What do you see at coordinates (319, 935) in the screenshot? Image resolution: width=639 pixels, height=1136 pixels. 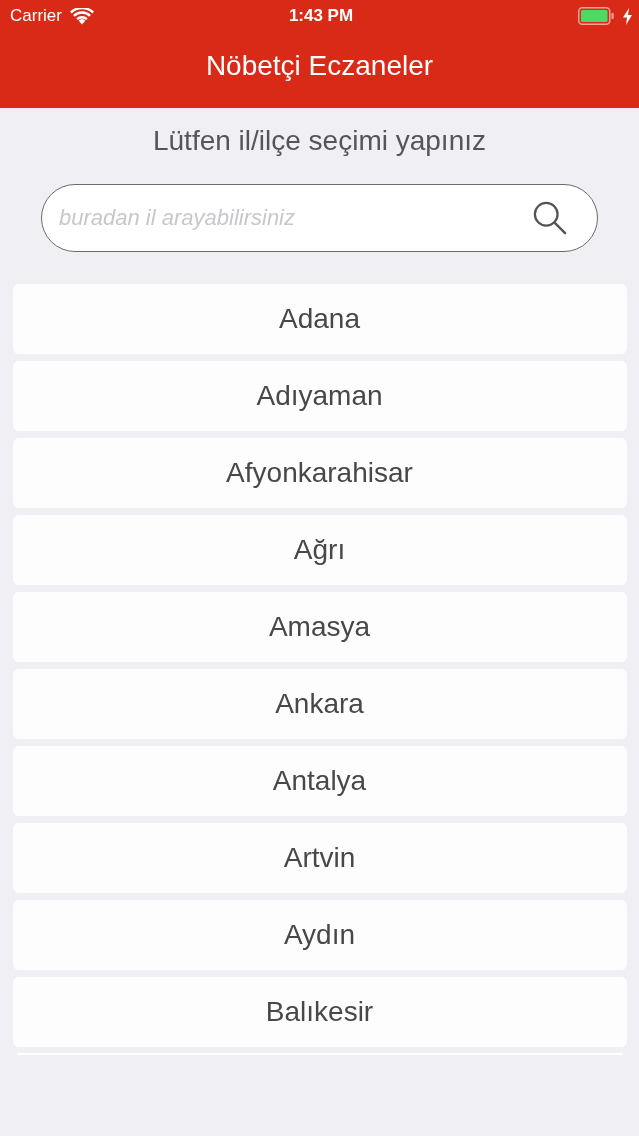 I see `city-list-item: Aydın` at bounding box center [319, 935].